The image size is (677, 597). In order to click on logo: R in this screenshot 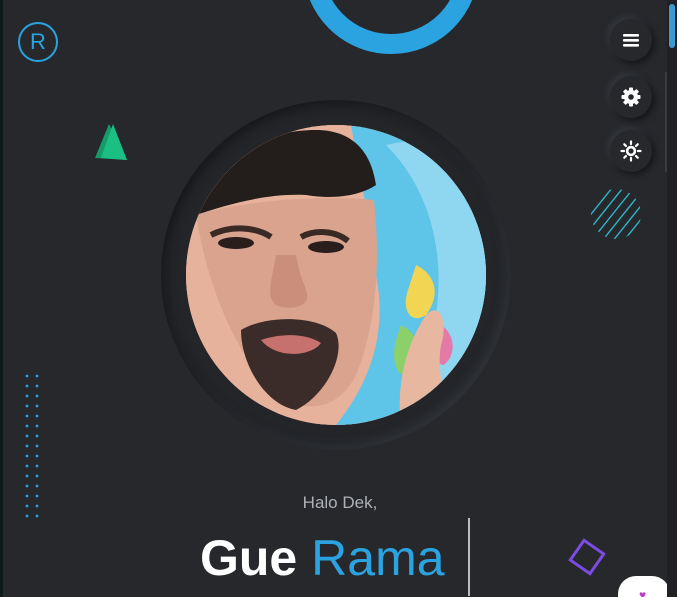, I will do `click(38, 42)`.